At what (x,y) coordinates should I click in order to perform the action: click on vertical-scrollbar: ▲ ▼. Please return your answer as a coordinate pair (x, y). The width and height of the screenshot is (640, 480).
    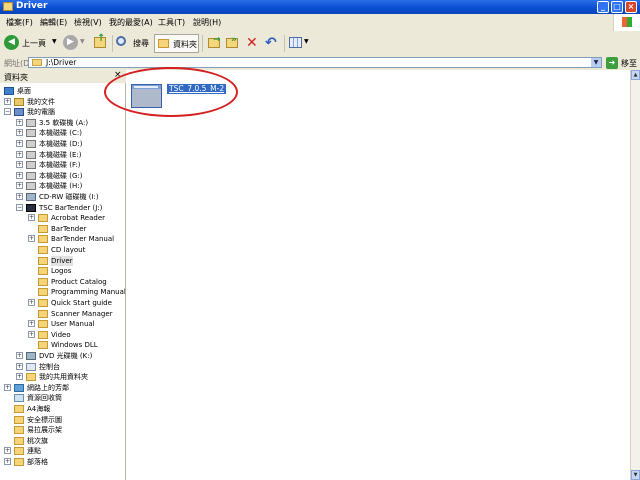
    Looking at the image, I should click on (635, 275).